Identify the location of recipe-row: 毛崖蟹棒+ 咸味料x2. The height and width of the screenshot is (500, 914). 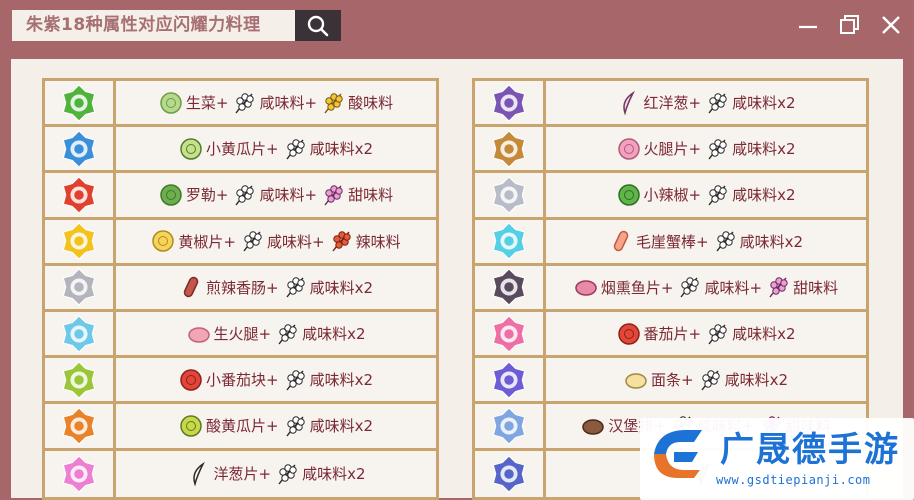
(670, 242).